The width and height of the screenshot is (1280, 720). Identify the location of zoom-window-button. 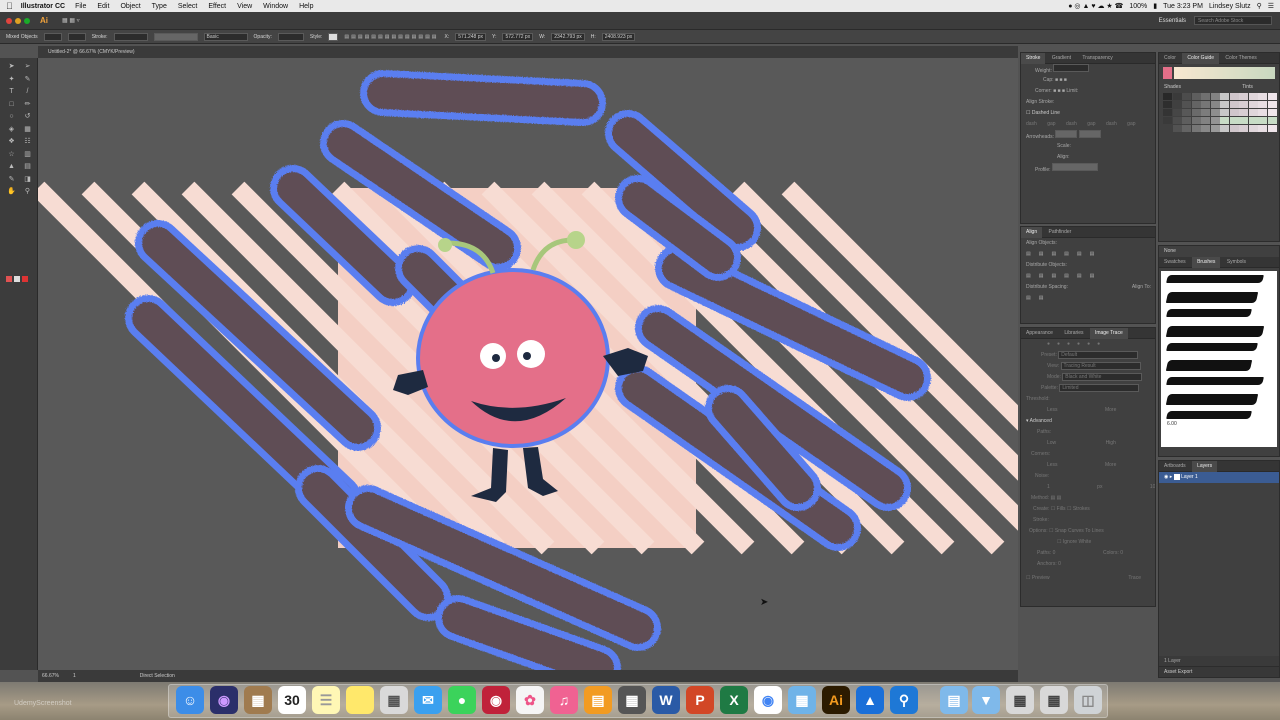
(27, 20).